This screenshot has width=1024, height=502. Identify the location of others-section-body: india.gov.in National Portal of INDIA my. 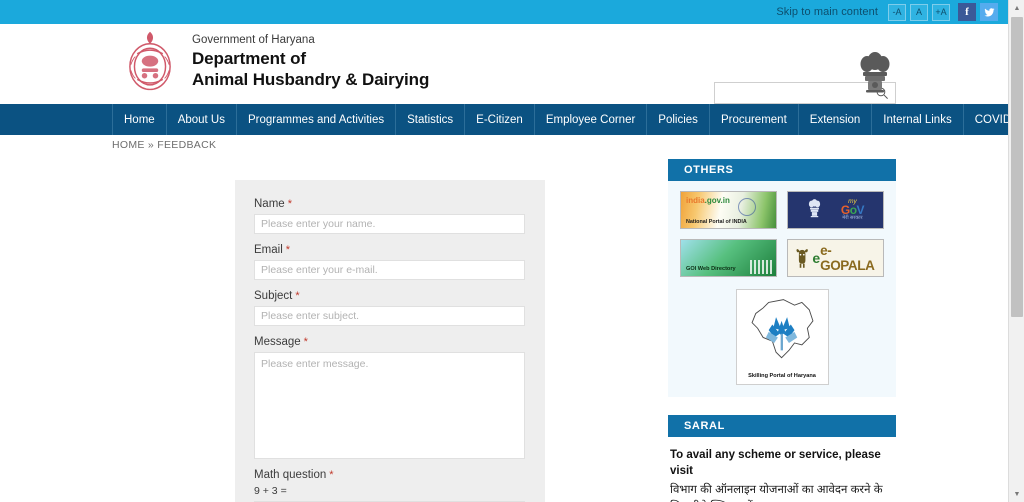
(782, 289).